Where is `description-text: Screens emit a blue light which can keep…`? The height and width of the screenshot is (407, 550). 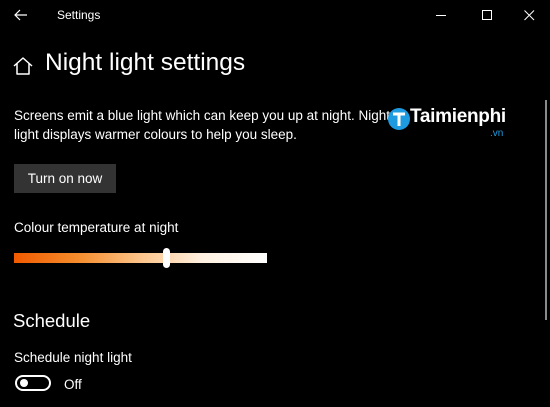
description-text: Screens emit a blue light which can keep… is located at coordinates (202, 125).